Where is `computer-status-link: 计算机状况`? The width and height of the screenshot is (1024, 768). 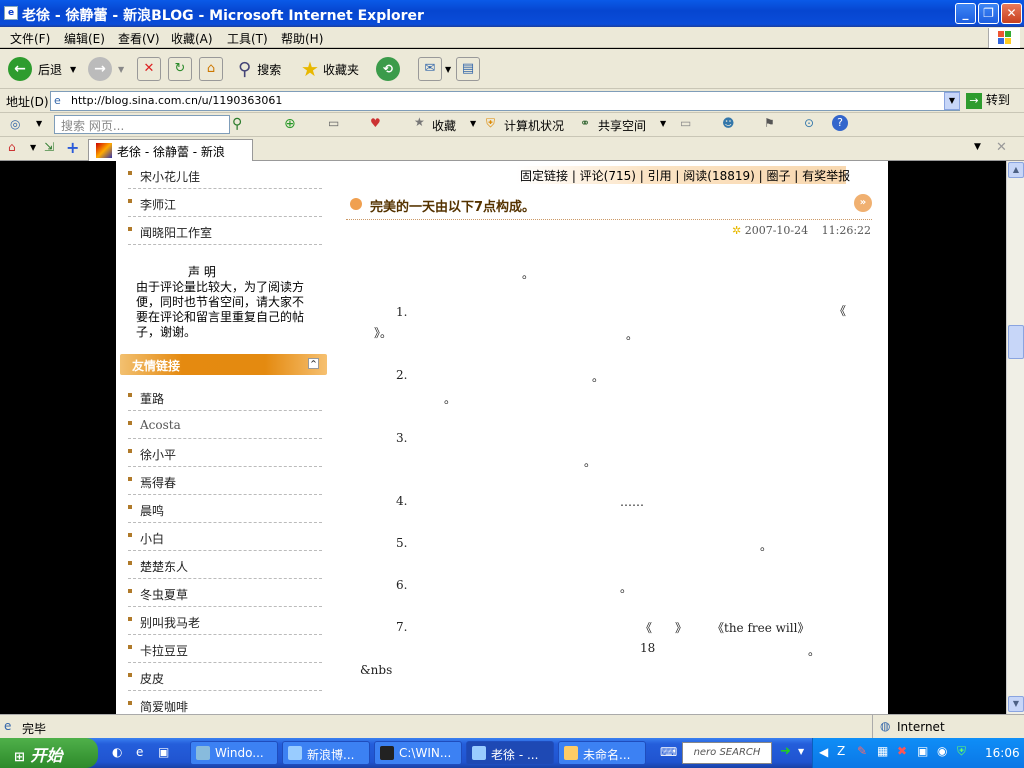
computer-status-link: 计算机状况 is located at coordinates (534, 125).